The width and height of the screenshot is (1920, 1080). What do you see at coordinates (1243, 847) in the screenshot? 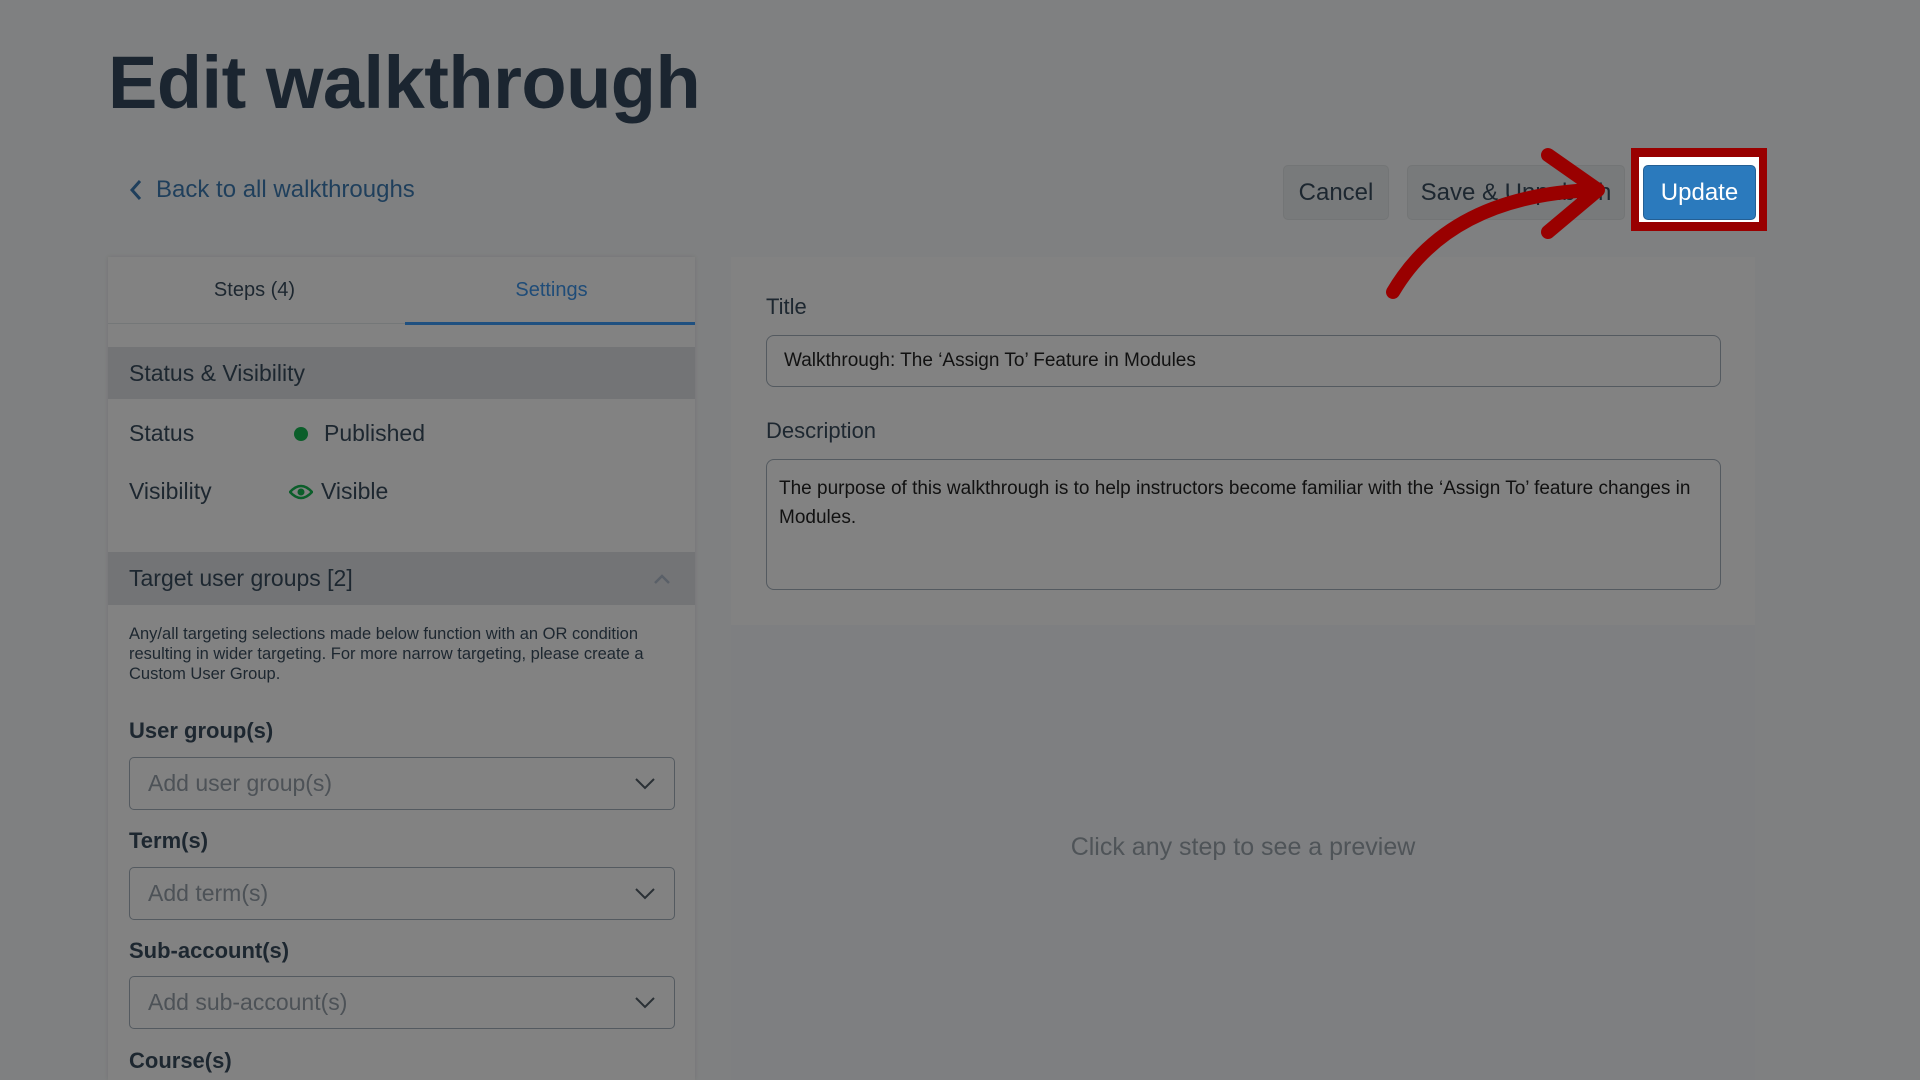
I see `preview-empty-text: Click any step to see a preview` at bounding box center [1243, 847].